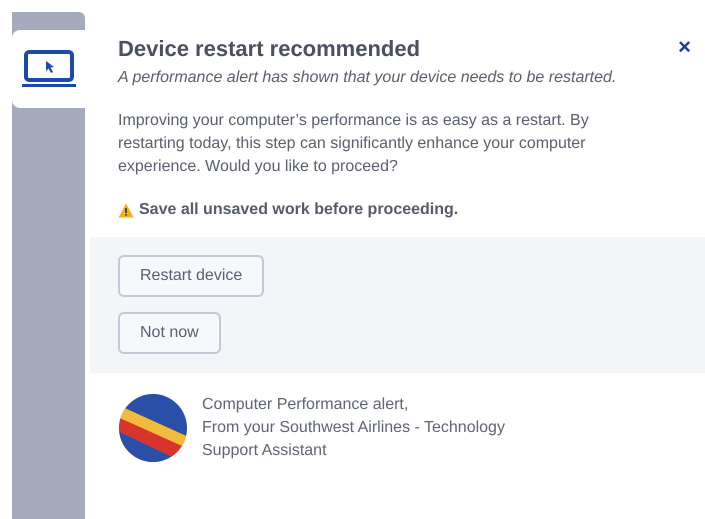 The width and height of the screenshot is (705, 519). I want to click on action-button: Restart device, so click(191, 276).